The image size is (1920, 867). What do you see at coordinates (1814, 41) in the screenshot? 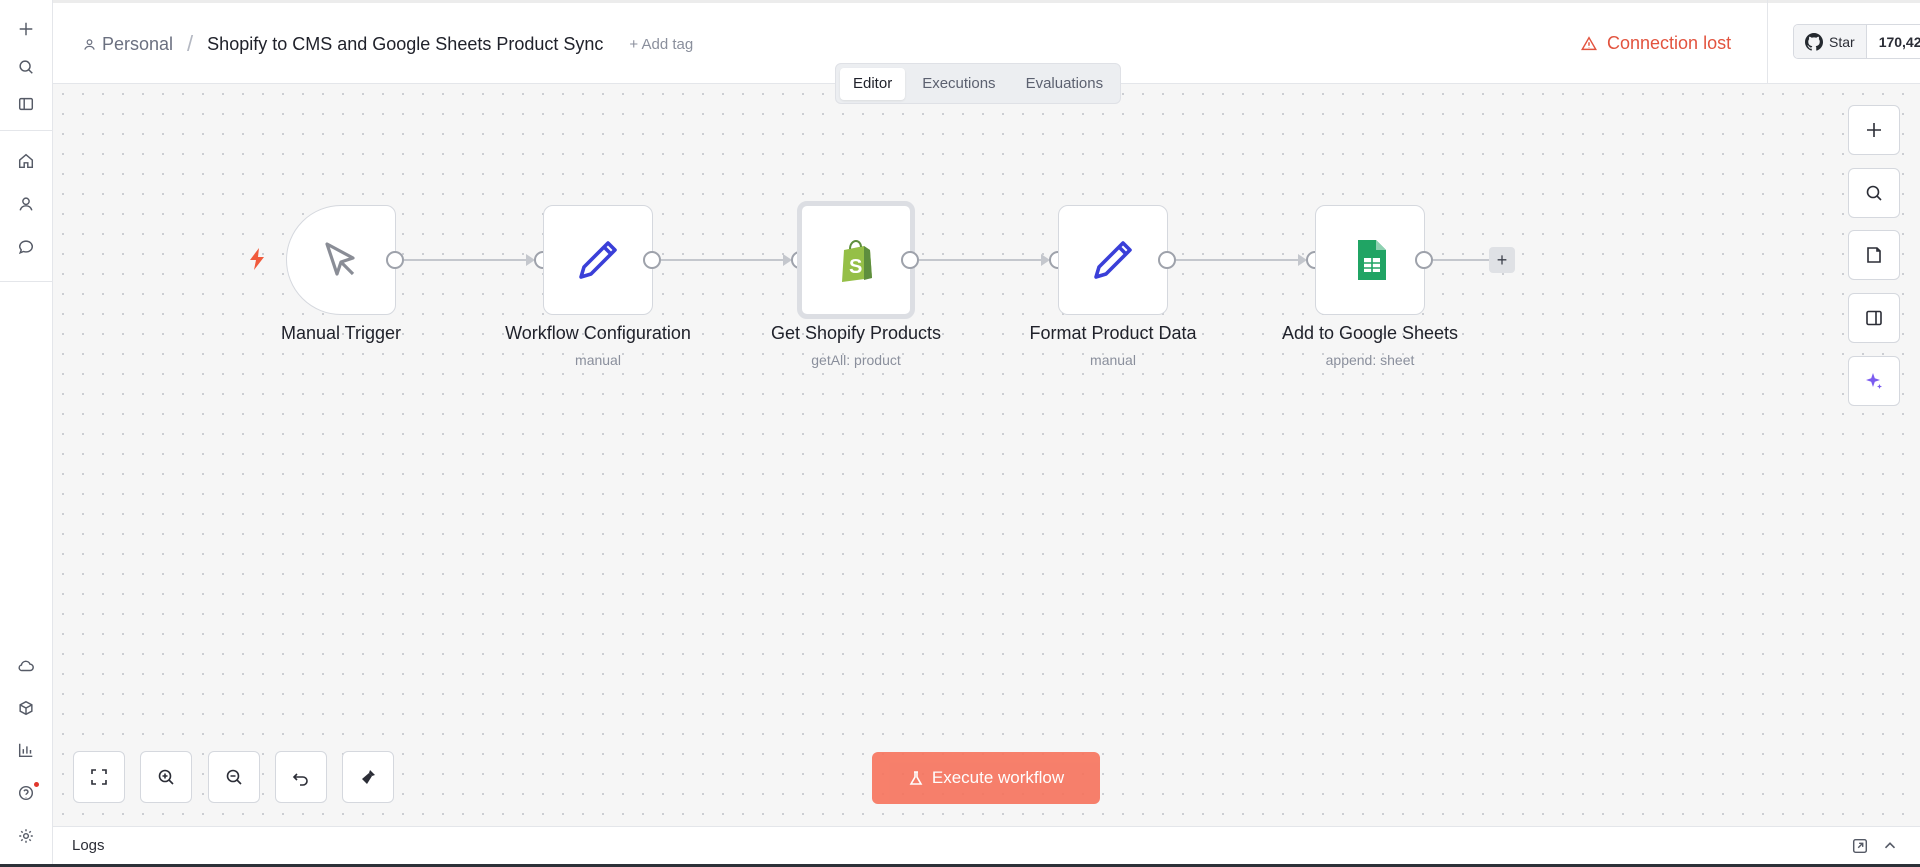
I see `github-icon` at bounding box center [1814, 41].